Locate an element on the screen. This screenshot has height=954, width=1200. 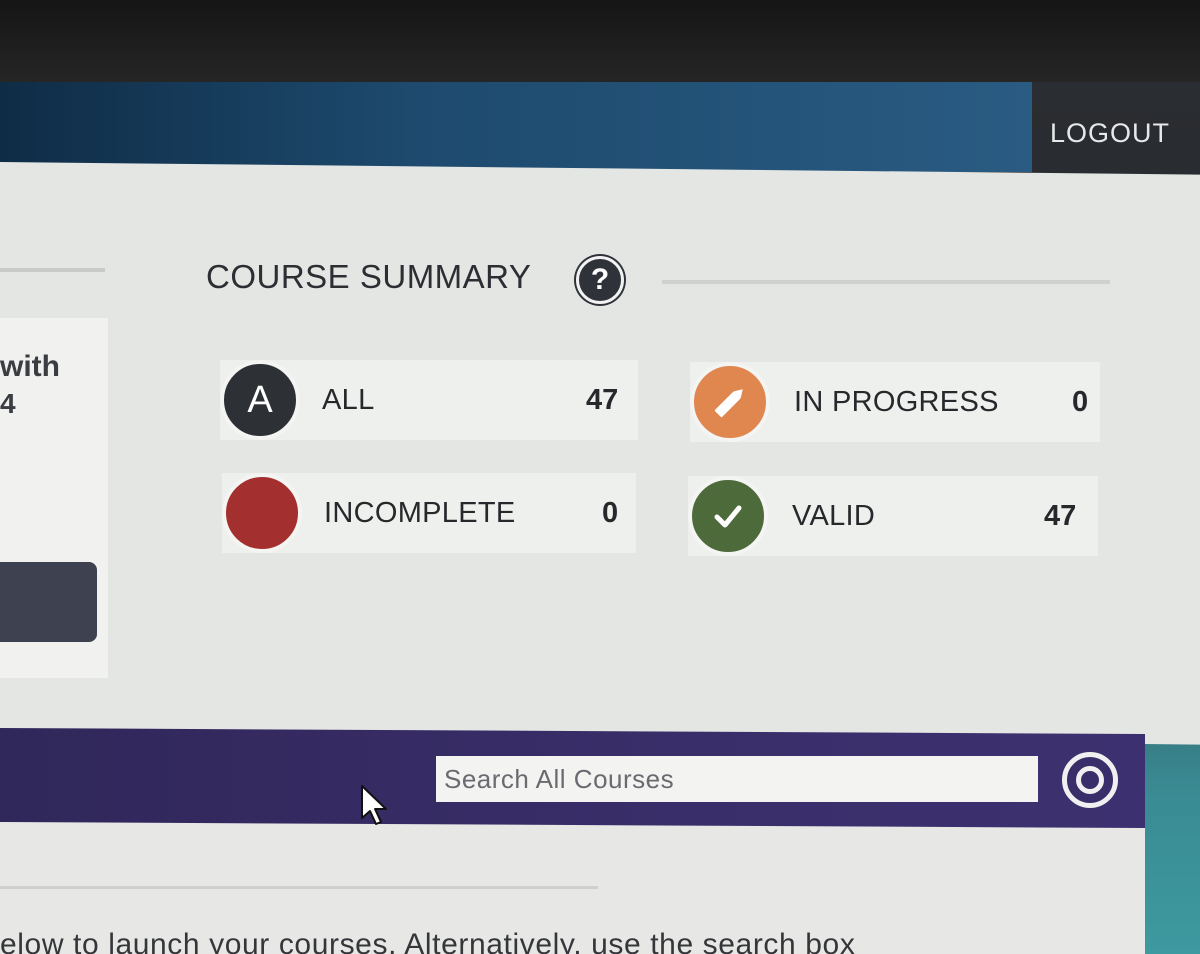
left-section-divider is located at coordinates (52, 270).